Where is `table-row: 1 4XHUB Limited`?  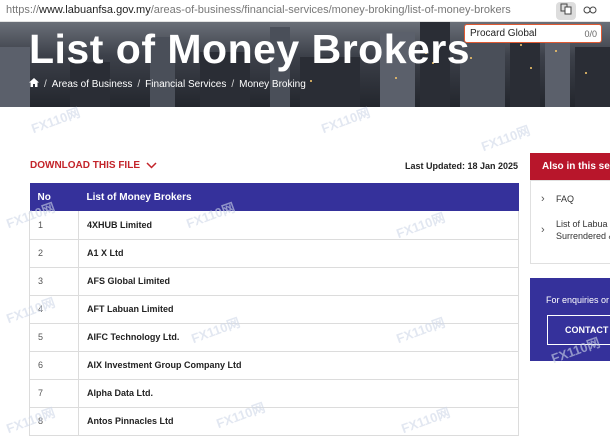 table-row: 1 4XHUB Limited is located at coordinates (274, 225).